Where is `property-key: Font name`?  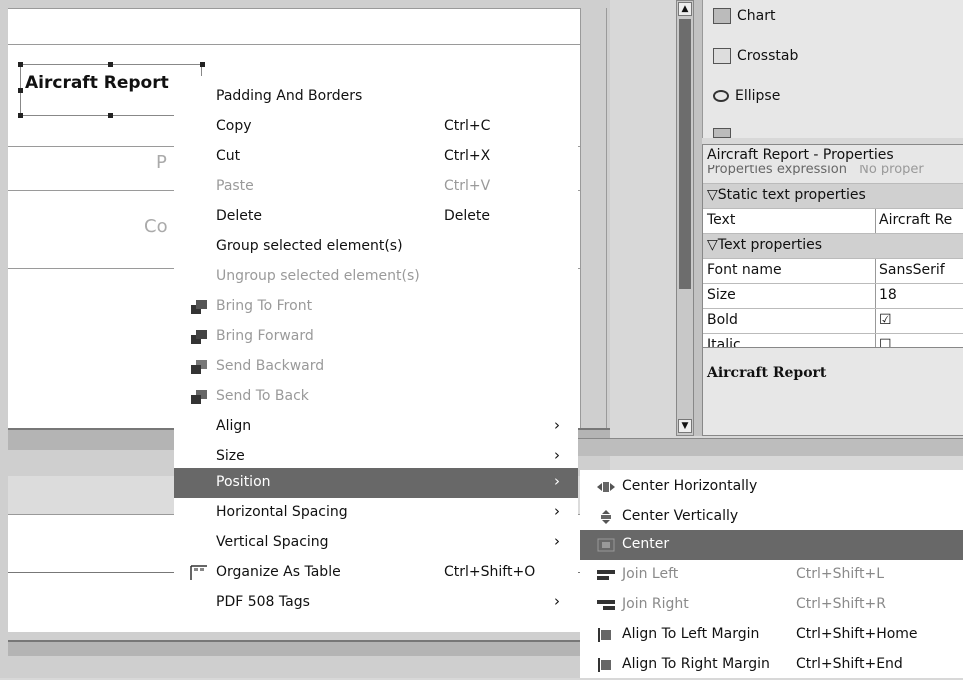
property-key: Font name is located at coordinates (744, 270).